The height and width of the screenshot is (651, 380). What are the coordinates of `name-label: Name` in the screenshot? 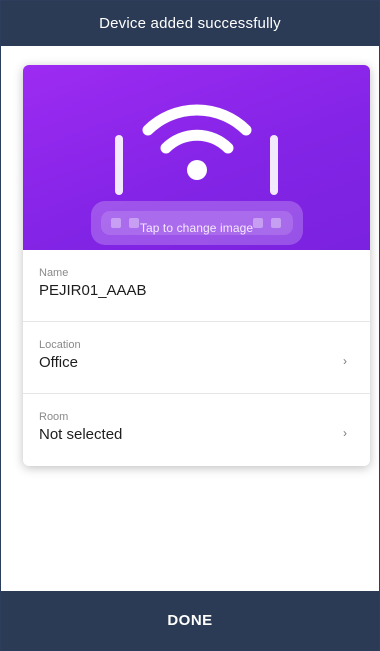 It's located at (54, 273).